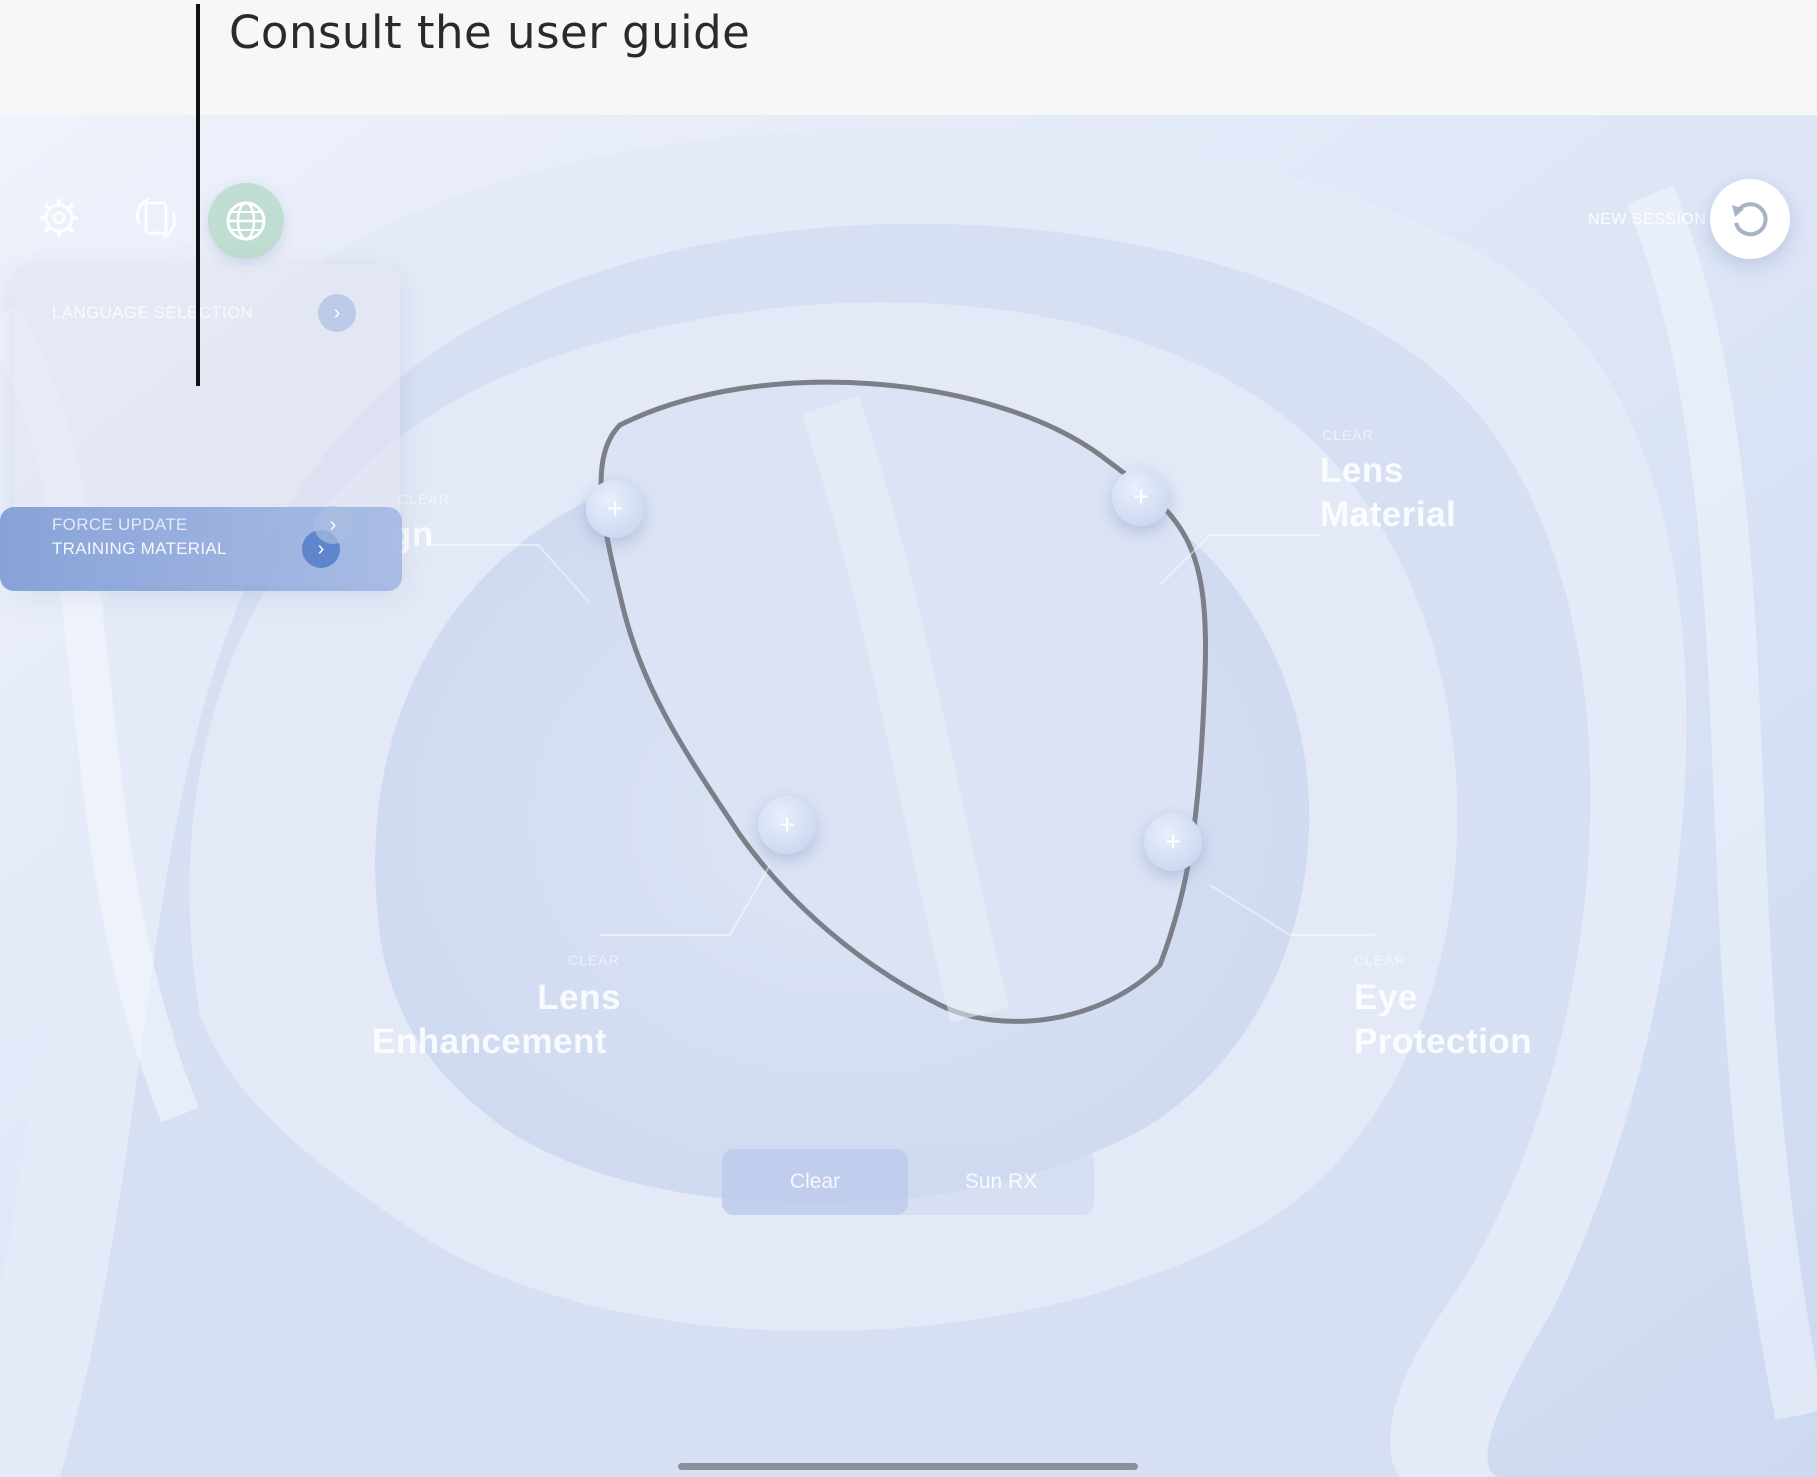 This screenshot has width=1817, height=1477. Describe the element at coordinates (685, 900) in the screenshot. I see `lens-enhancement-connector-line` at that location.